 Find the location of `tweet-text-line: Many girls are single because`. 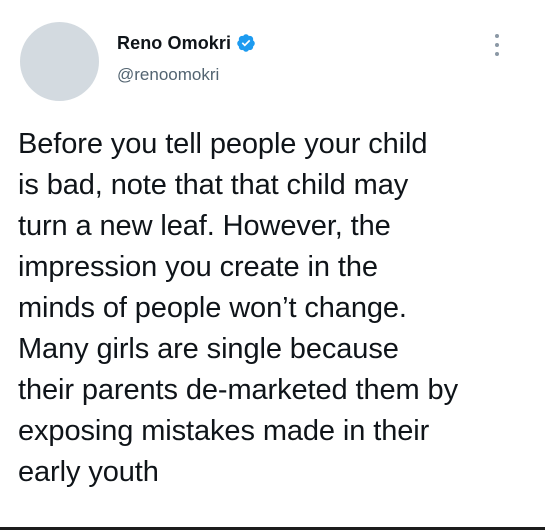

tweet-text-line: Many girls are single because is located at coordinates (208, 349).